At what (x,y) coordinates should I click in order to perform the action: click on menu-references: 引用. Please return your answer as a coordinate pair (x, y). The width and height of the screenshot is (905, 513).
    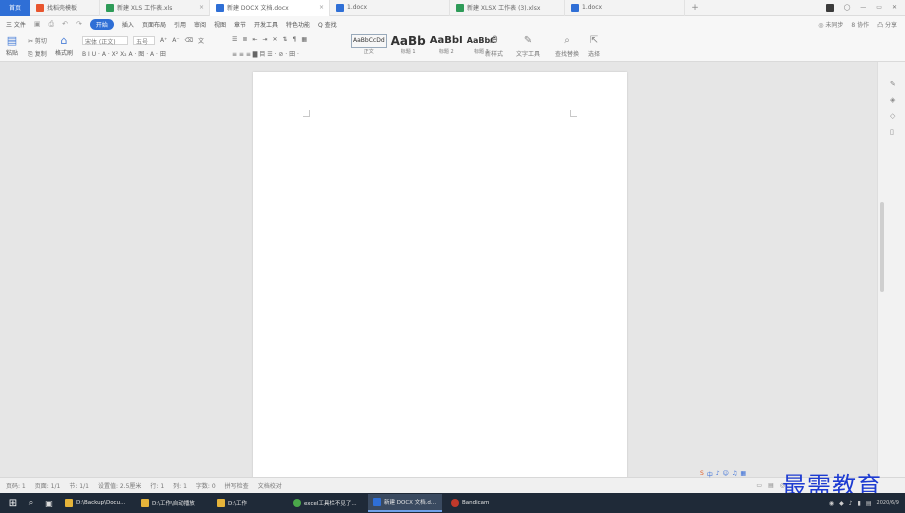
    Looking at the image, I should click on (180, 24).